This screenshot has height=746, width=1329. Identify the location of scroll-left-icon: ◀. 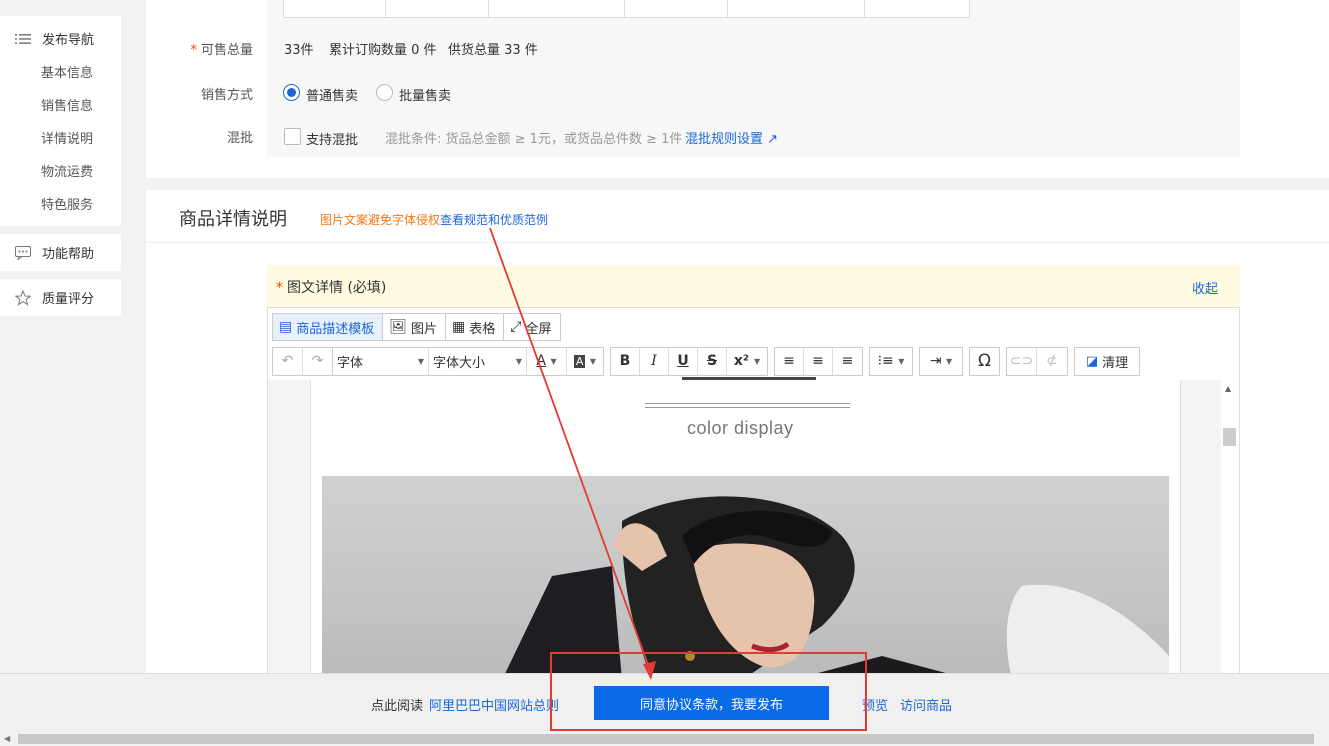
(7, 738).